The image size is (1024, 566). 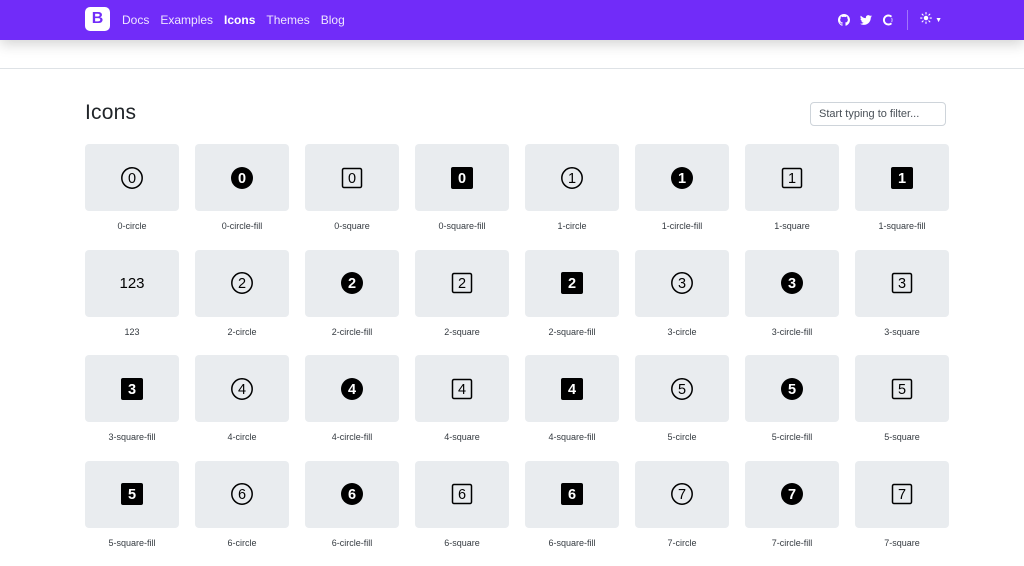 What do you see at coordinates (462, 437) in the screenshot?
I see `icon-label: 4-square` at bounding box center [462, 437].